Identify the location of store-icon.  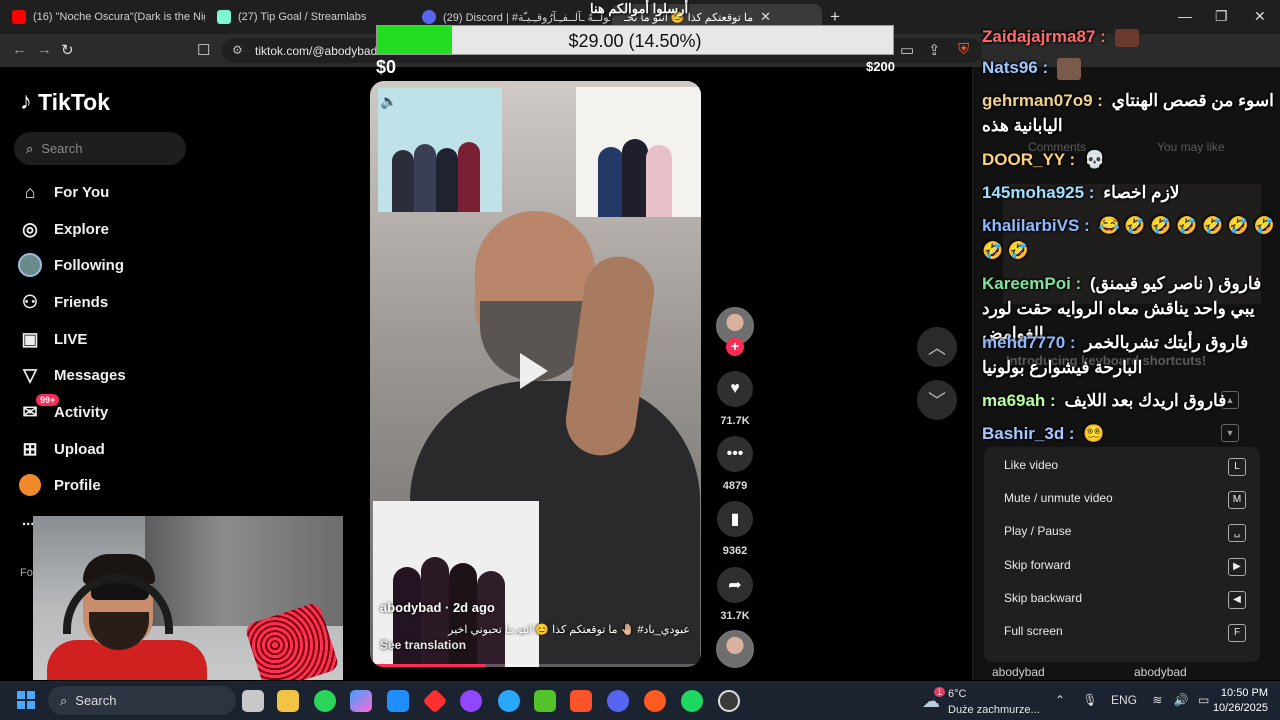
(398, 701).